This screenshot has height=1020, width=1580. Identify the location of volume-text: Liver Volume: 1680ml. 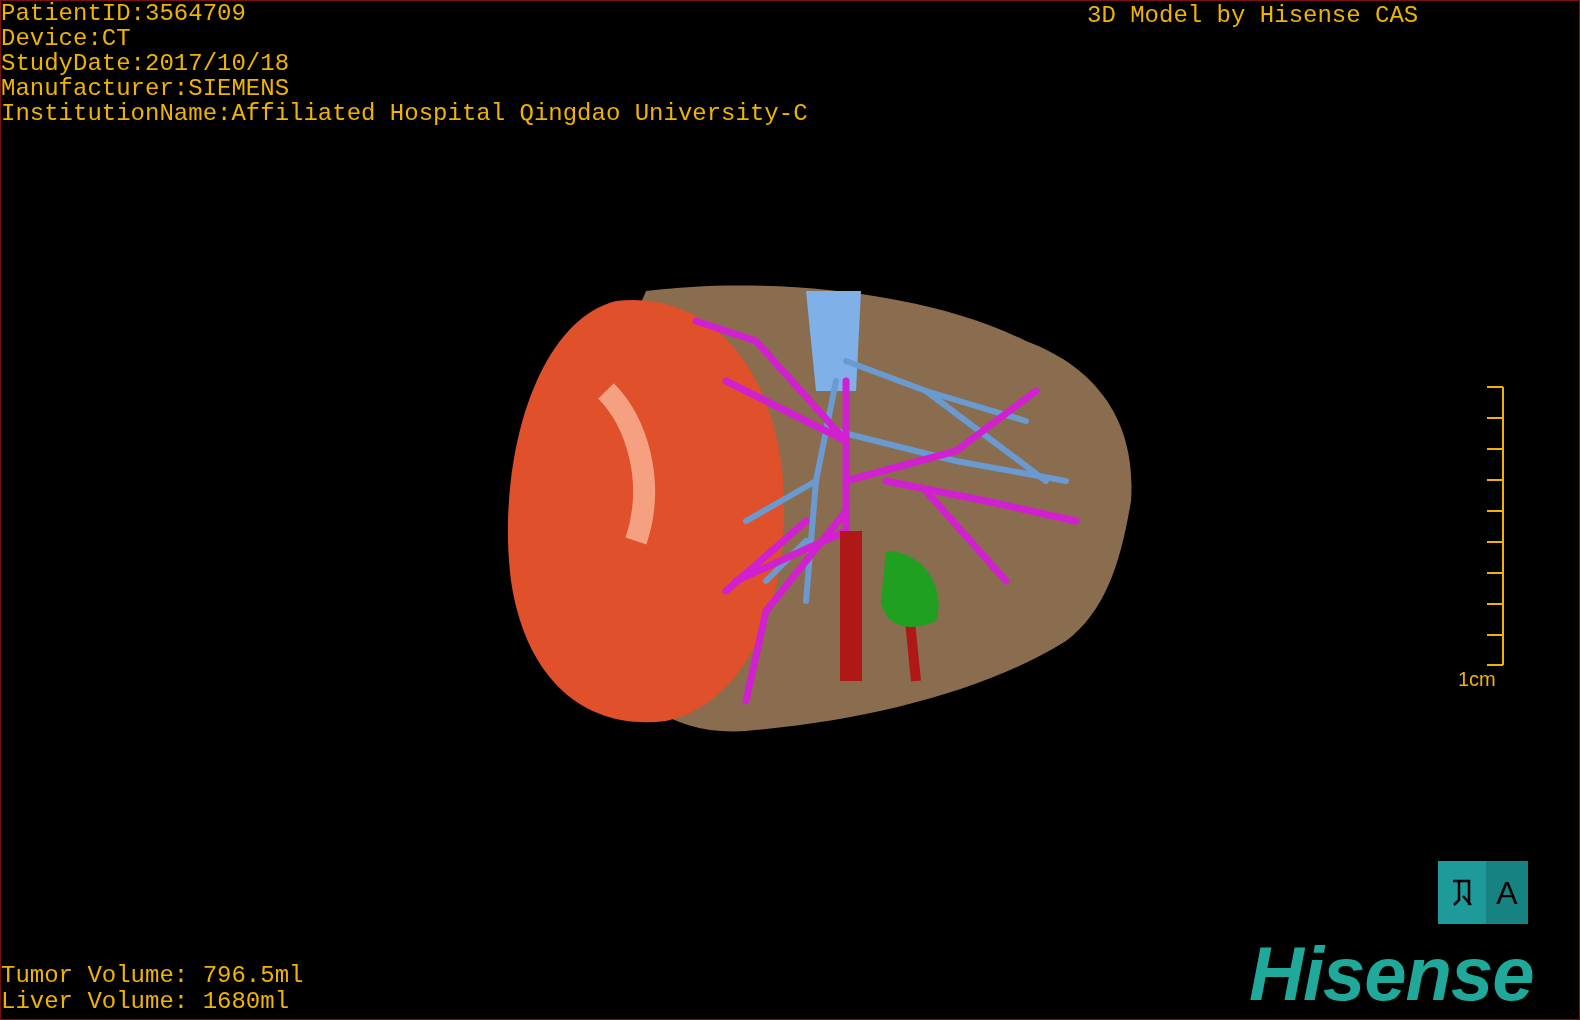
(146, 1002).